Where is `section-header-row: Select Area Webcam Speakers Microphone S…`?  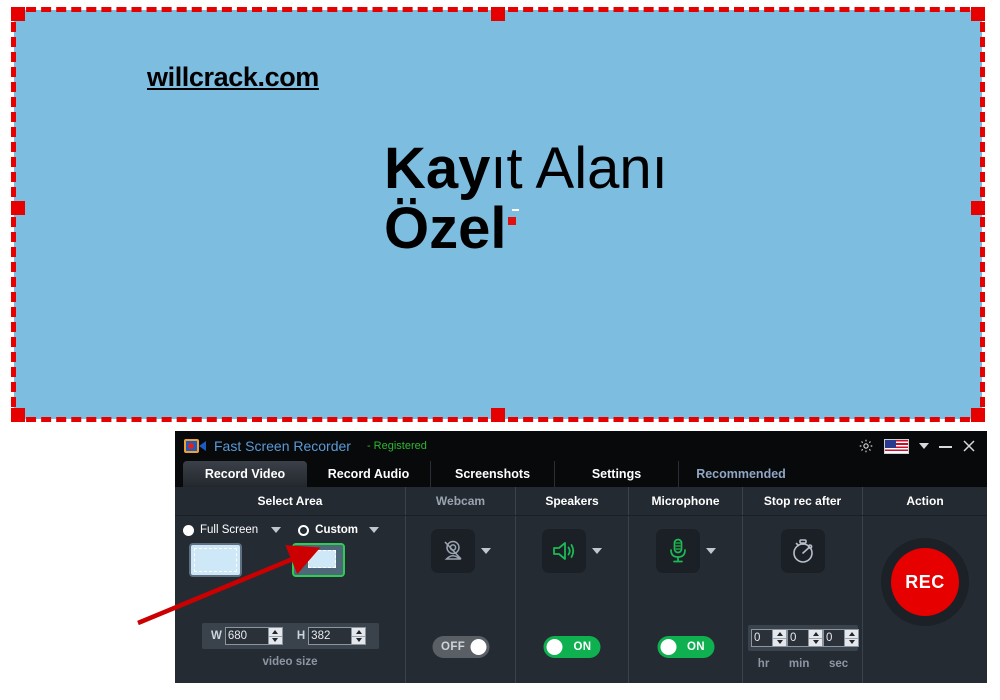 section-header-row: Select Area Webcam Speakers Microphone S… is located at coordinates (581, 501).